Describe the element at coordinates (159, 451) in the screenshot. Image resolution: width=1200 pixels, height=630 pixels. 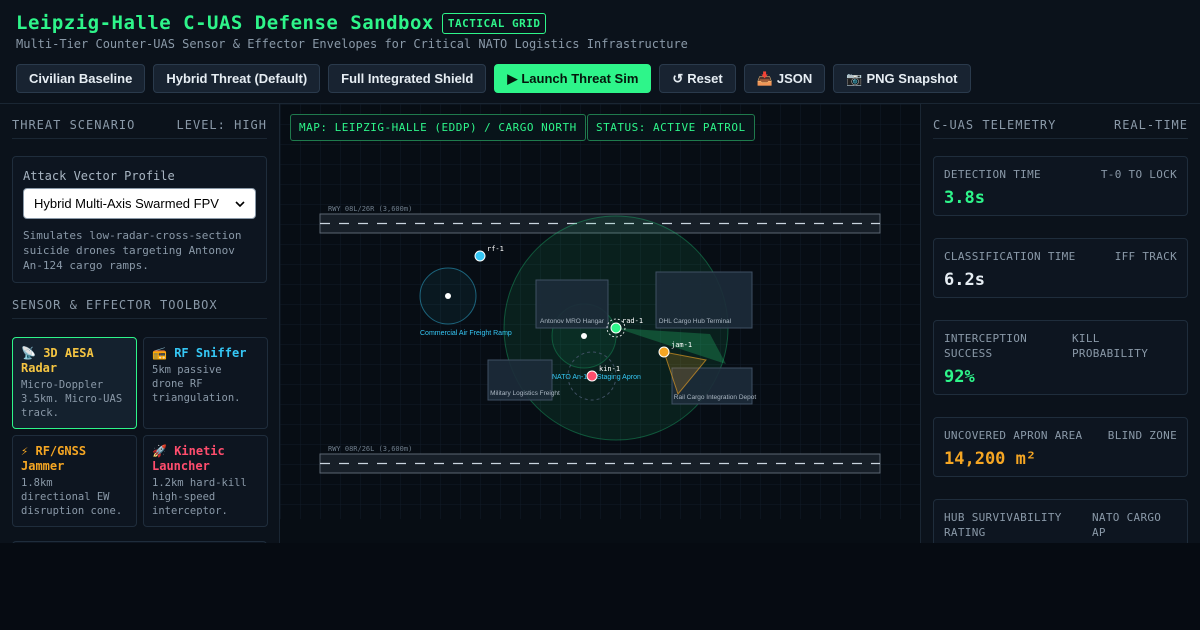
I see `rocket-icon: 🚀` at that location.